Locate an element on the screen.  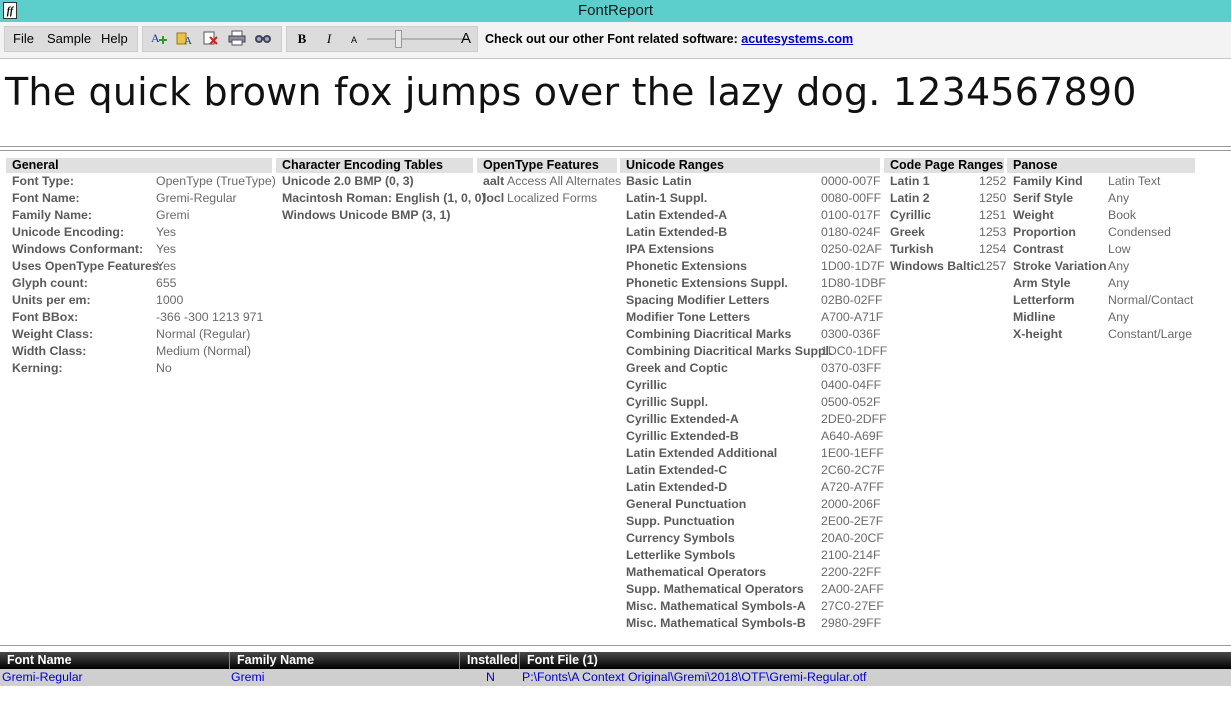
item-label: Serif Style is located at coordinates (1043, 198).